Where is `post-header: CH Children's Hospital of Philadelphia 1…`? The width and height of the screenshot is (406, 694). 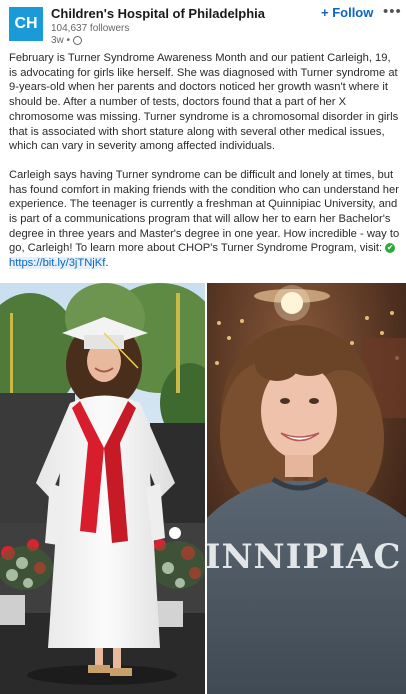
post-header: CH Children's Hospital of Philadelphia 1… is located at coordinates (203, 25).